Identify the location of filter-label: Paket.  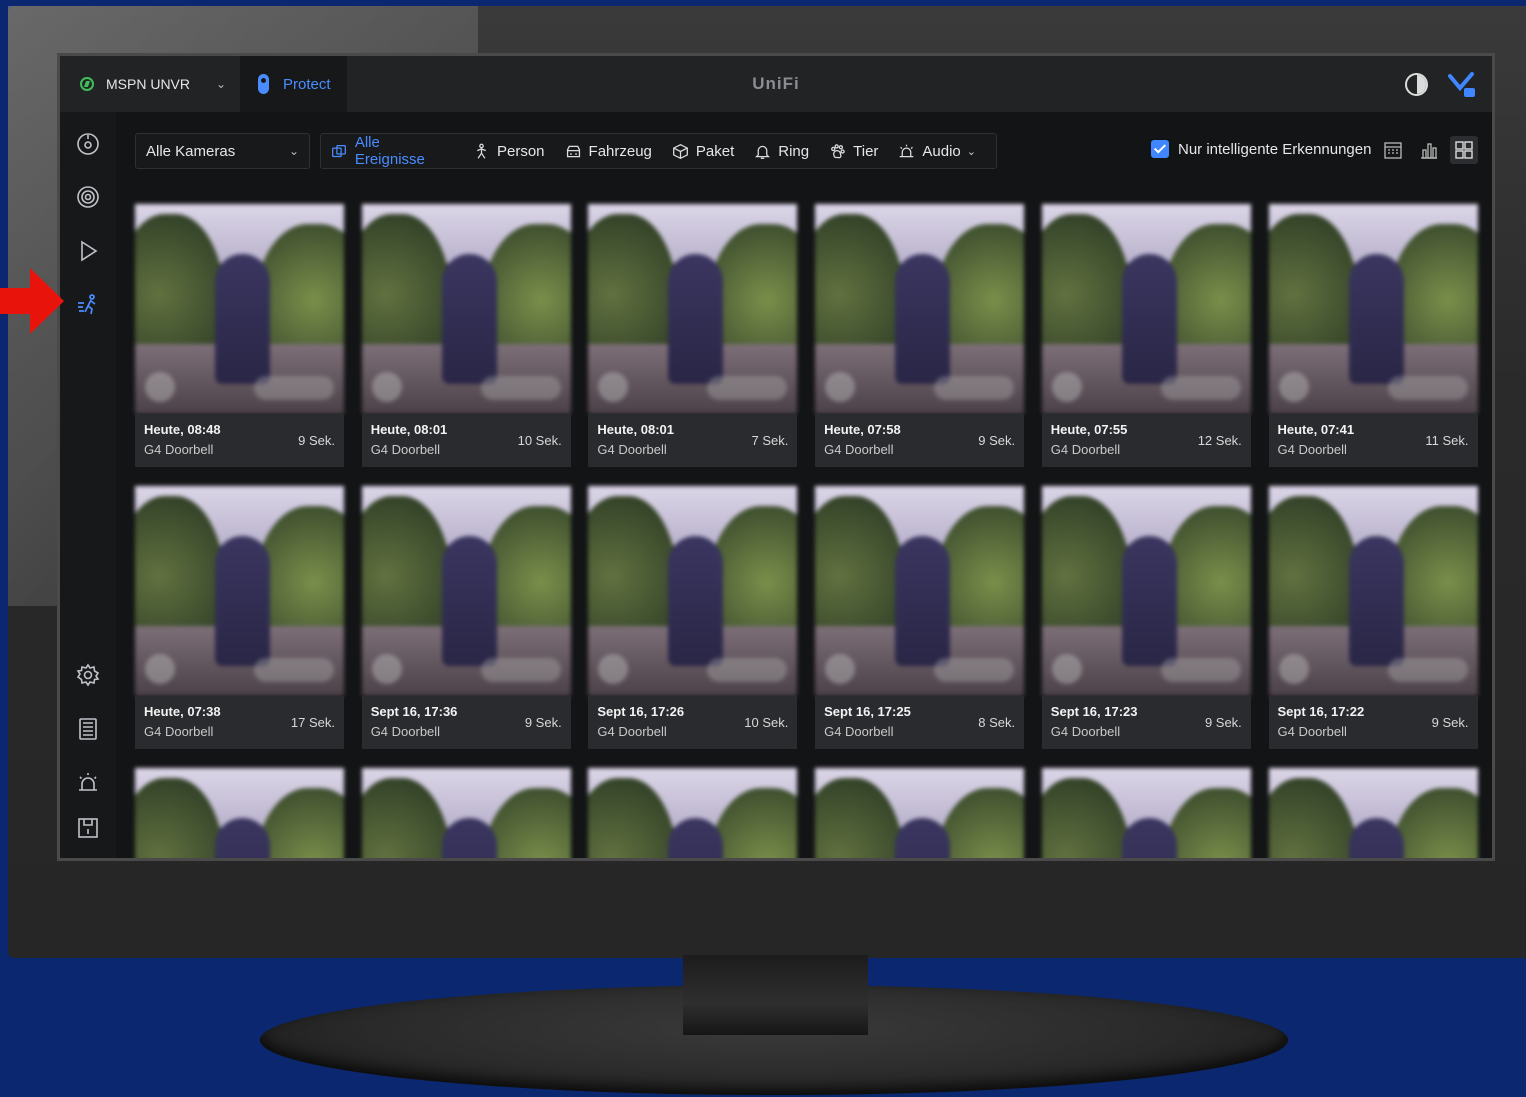
(715, 151).